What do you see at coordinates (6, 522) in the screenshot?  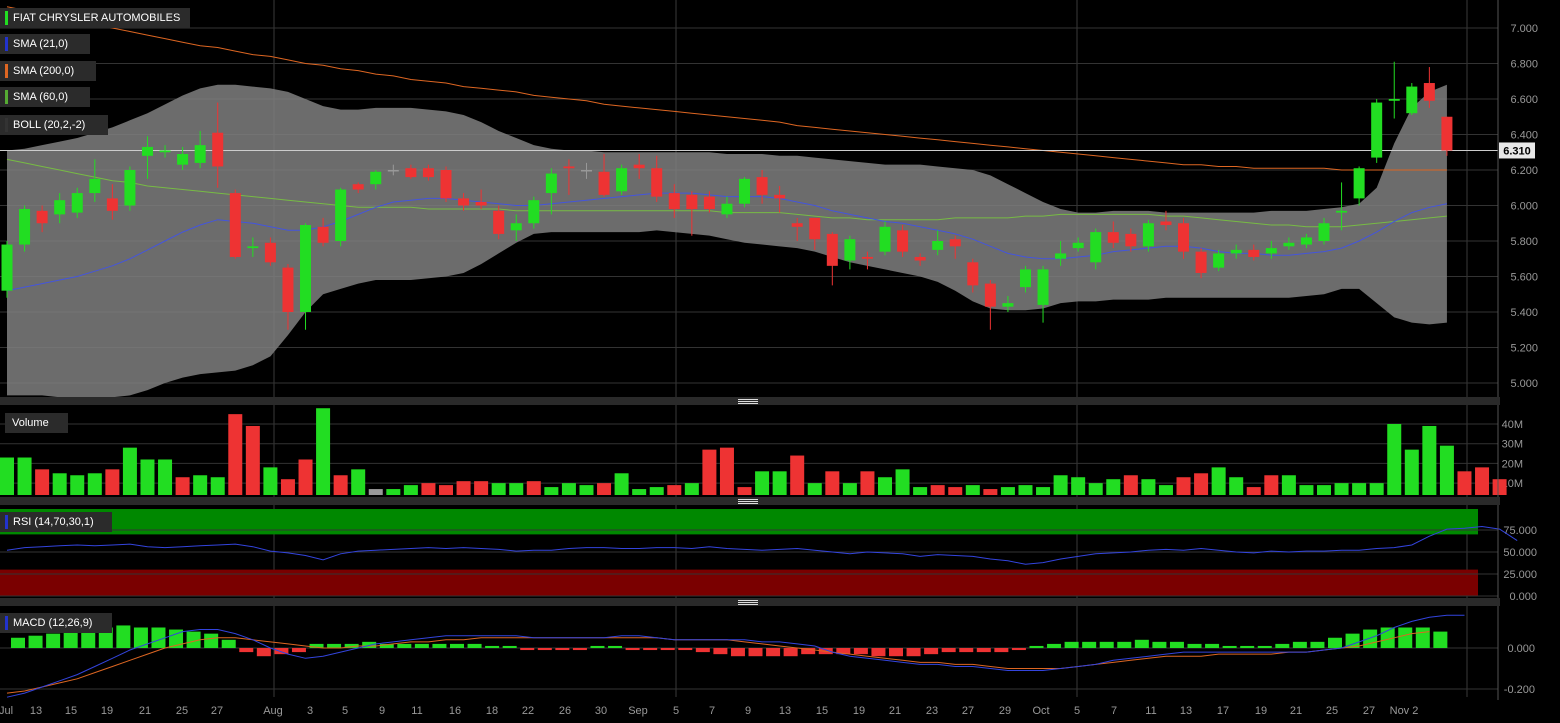 I see `rsi-label-swatch` at bounding box center [6, 522].